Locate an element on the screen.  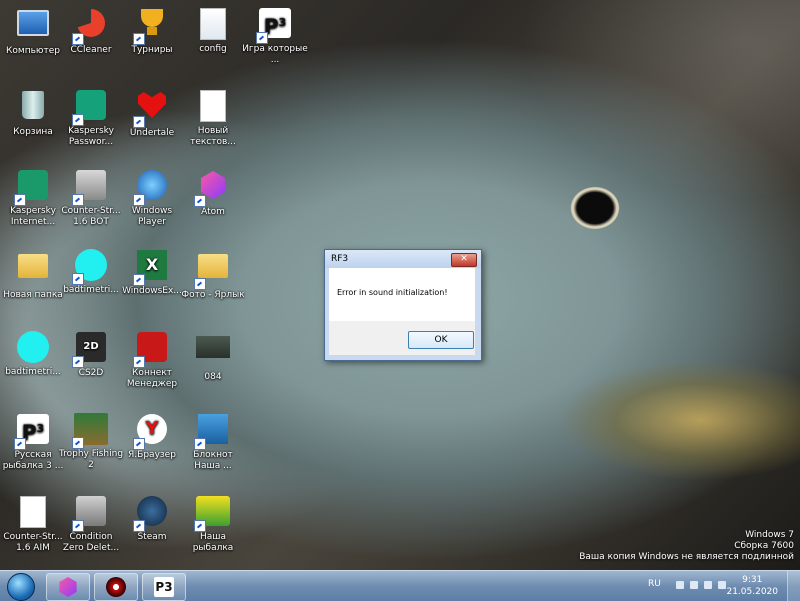
folder-icon is located at coordinates (33, 271).